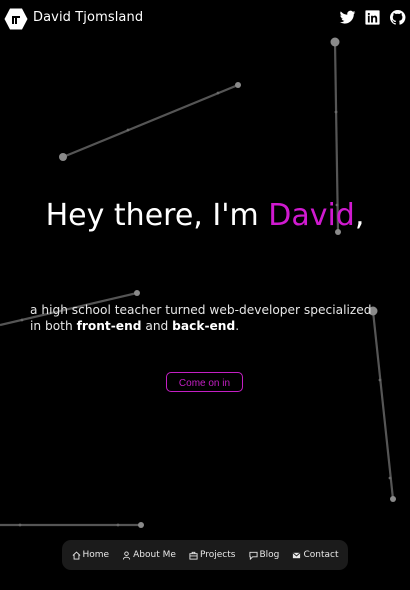  I want to click on hero-punctuation: ,, so click(359, 215).